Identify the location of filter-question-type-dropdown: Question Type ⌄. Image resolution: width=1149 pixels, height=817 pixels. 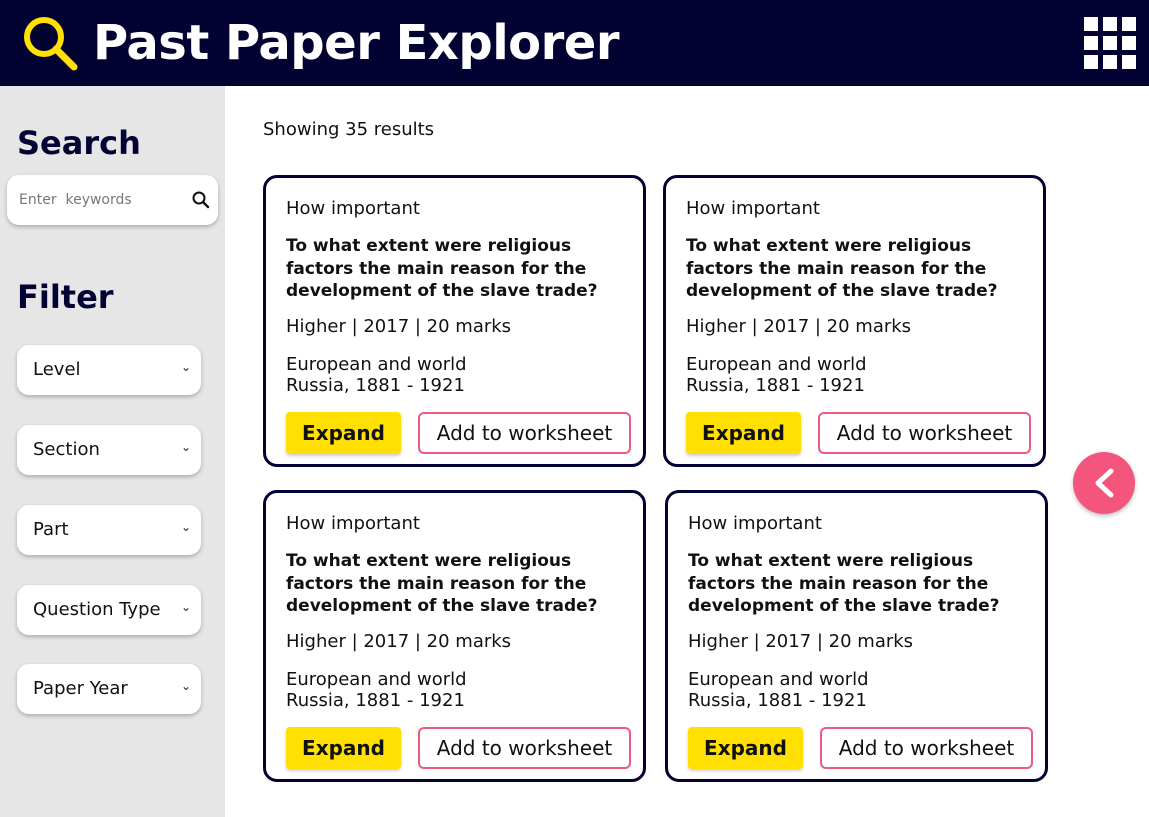
(109, 610).